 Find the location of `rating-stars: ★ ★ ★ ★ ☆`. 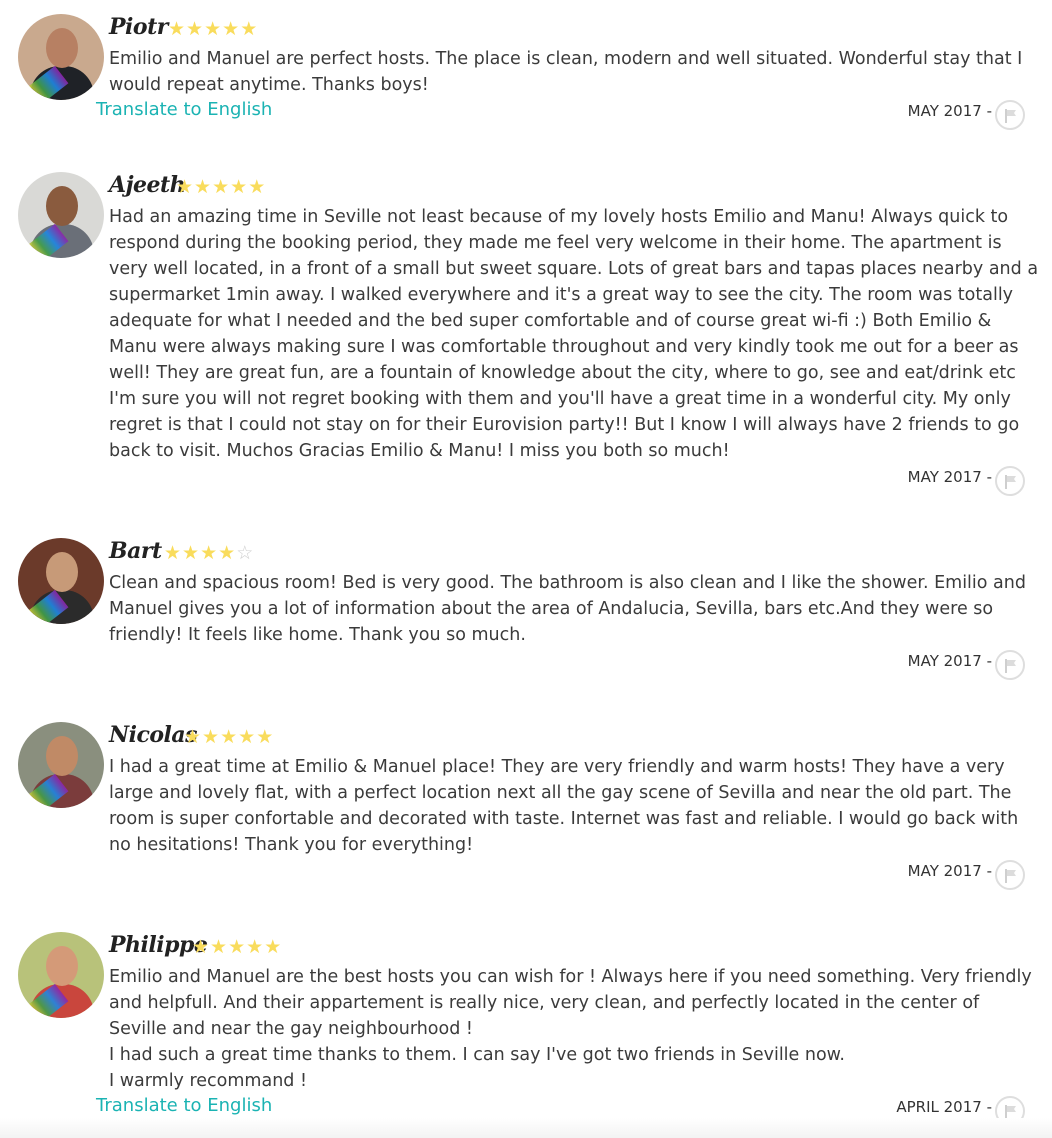

rating-stars: ★ ★ ★ ★ ☆ is located at coordinates (208, 553).